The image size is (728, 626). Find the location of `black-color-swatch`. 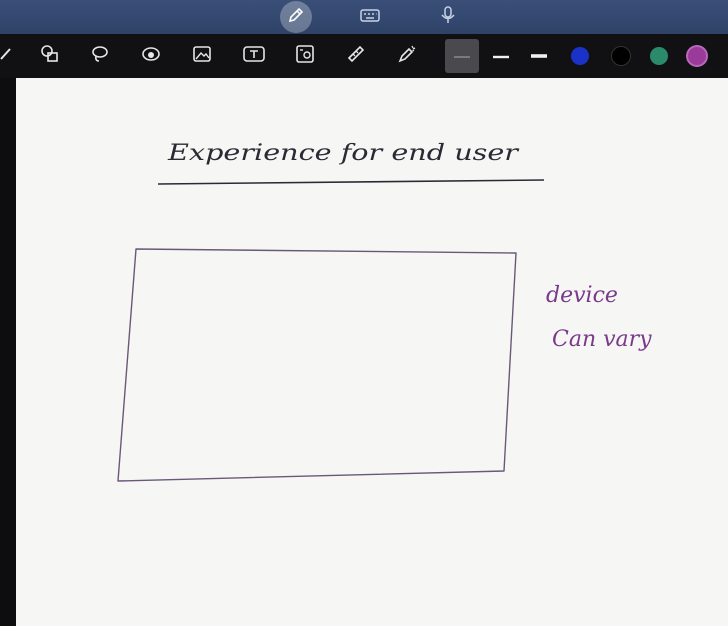

black-color-swatch is located at coordinates (621, 56).